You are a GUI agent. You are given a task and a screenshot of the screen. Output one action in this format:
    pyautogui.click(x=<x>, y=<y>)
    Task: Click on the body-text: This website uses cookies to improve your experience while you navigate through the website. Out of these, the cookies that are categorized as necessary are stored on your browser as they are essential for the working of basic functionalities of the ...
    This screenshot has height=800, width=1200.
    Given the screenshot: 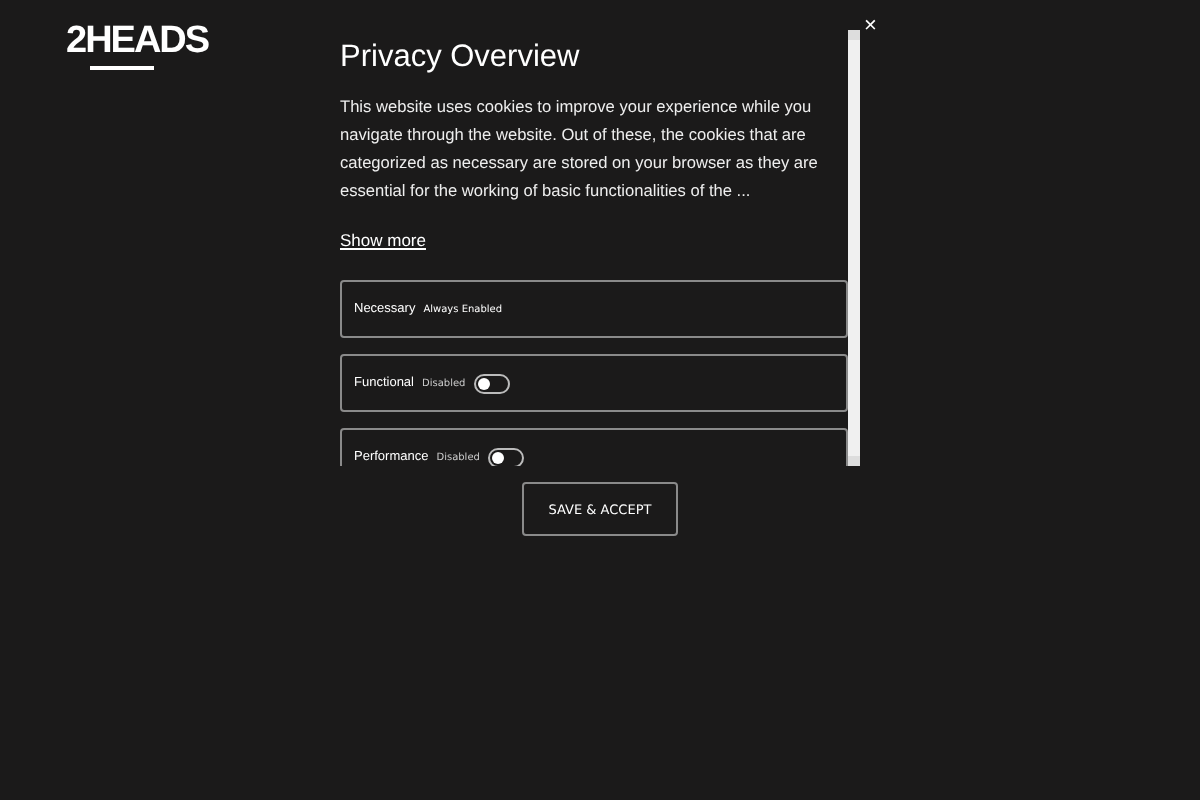 What is the action you would take?
    pyautogui.click(x=580, y=149)
    